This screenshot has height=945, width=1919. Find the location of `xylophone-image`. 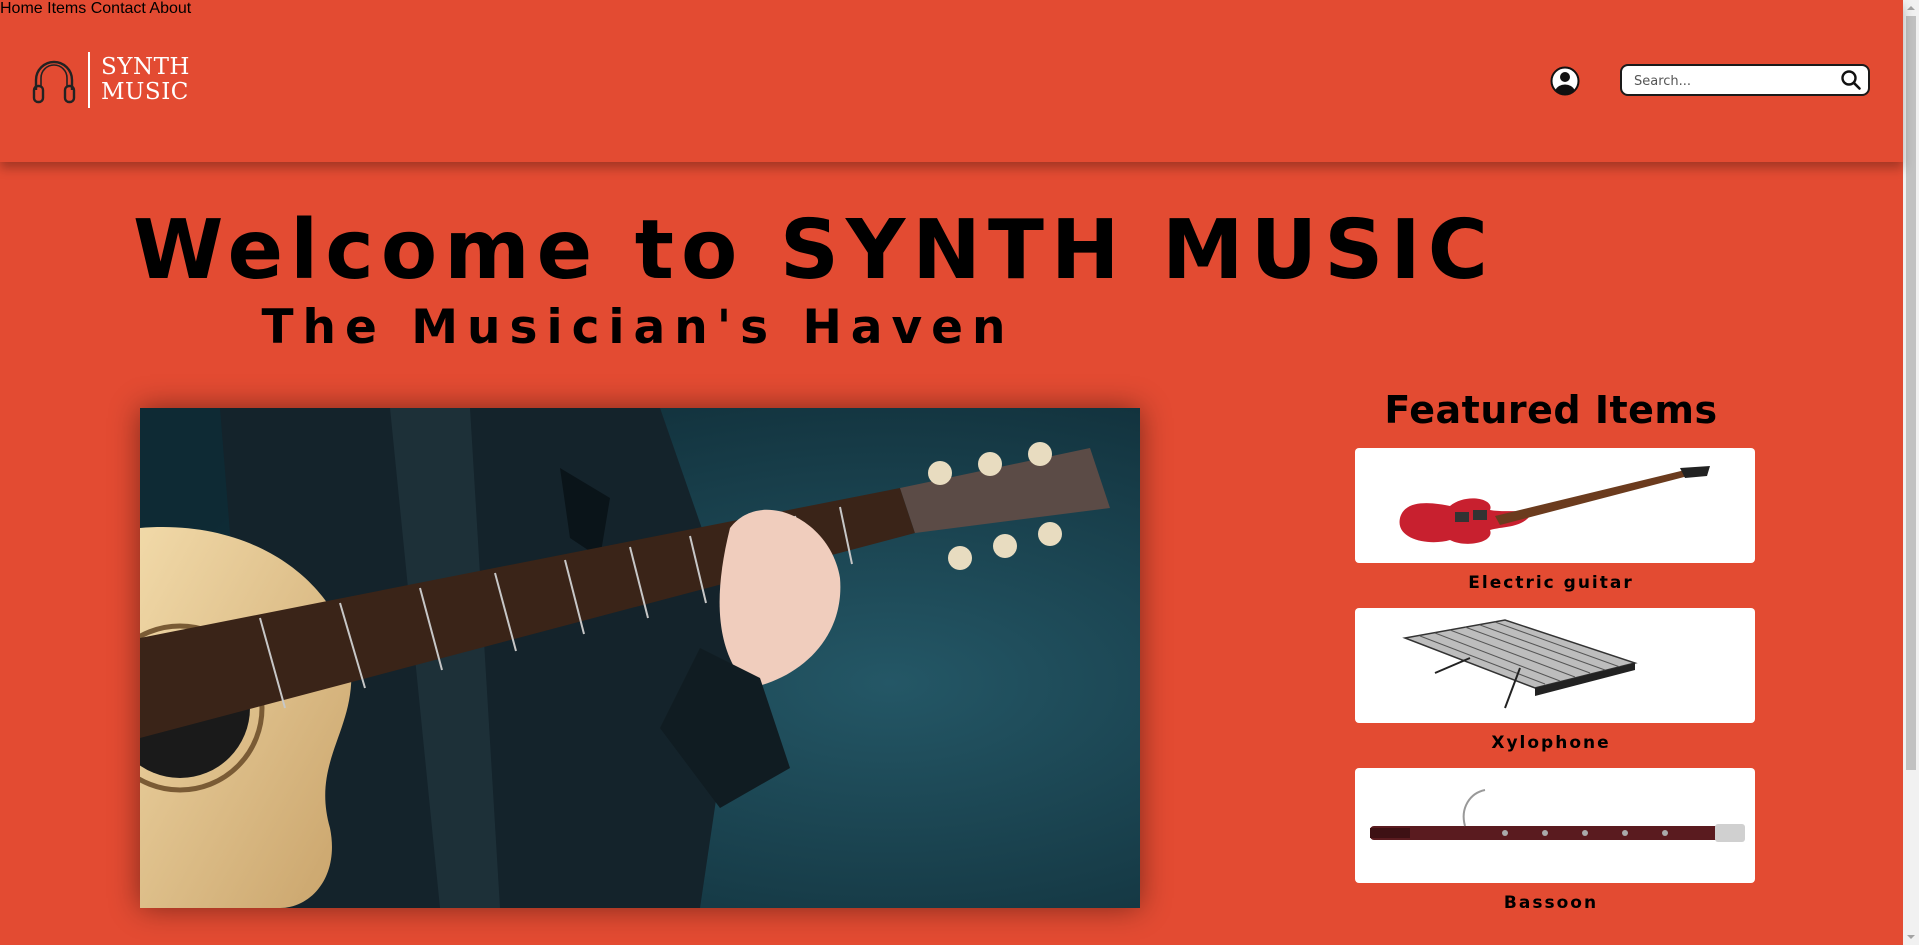

xylophone-image is located at coordinates (1520, 664).